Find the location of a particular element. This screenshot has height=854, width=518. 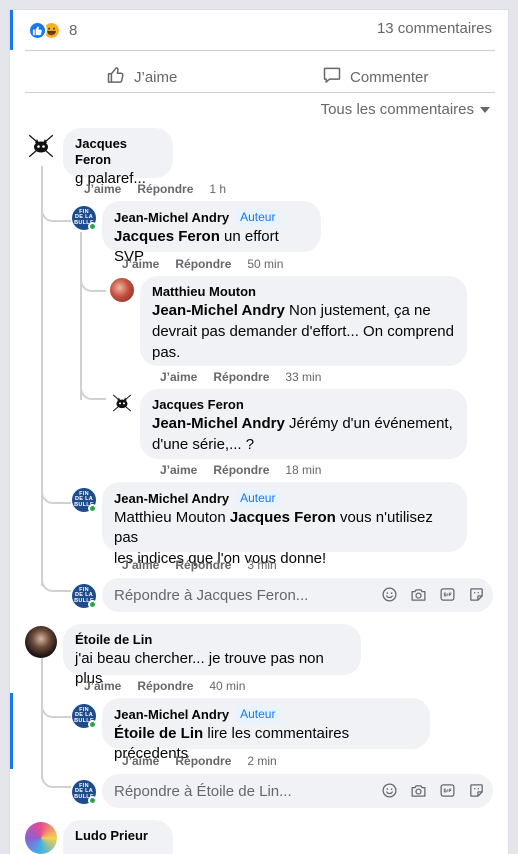

sort-label: Tous les commentaires is located at coordinates (397, 109).